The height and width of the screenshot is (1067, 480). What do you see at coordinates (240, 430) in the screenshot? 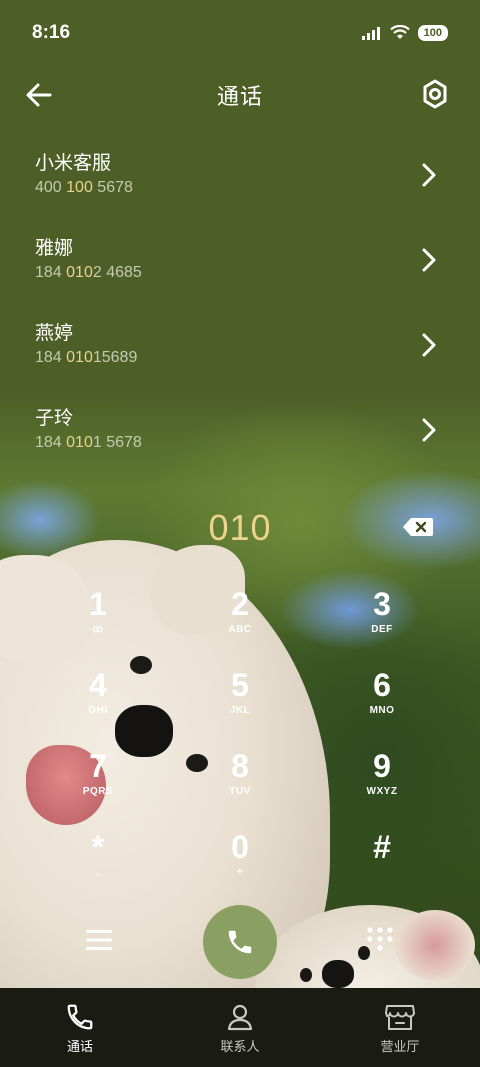
I see `contact-item: 子玲 184 0101 5678` at bounding box center [240, 430].